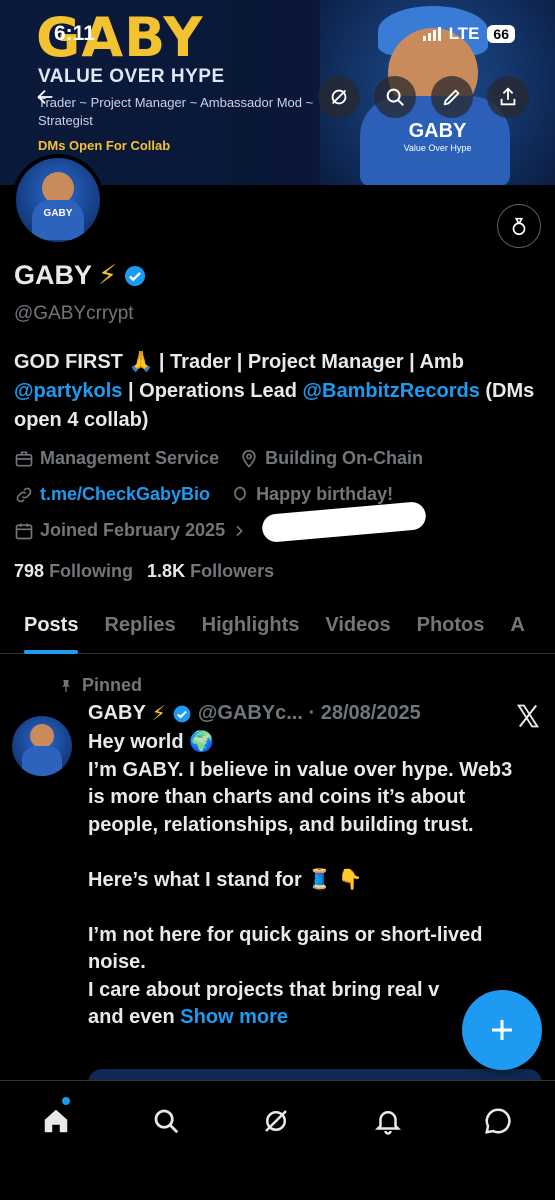 The width and height of the screenshot is (555, 1200). Describe the element at coordinates (325, 494) in the screenshot. I see `profile-birthday: Happy birthday!` at that location.